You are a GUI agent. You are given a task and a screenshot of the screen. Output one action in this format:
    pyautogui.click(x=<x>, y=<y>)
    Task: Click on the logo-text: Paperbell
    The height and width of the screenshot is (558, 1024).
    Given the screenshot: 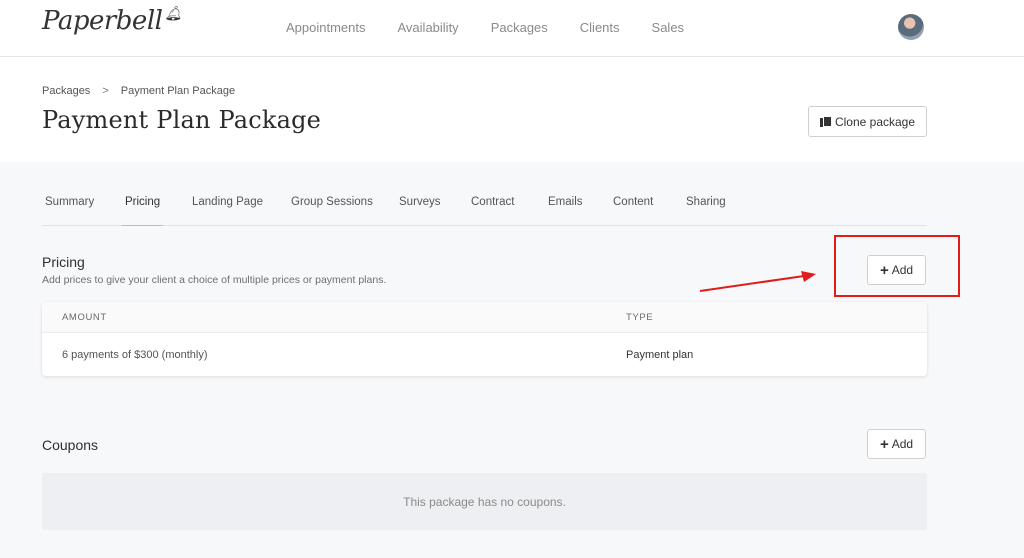 What is the action you would take?
    pyautogui.click(x=102, y=21)
    